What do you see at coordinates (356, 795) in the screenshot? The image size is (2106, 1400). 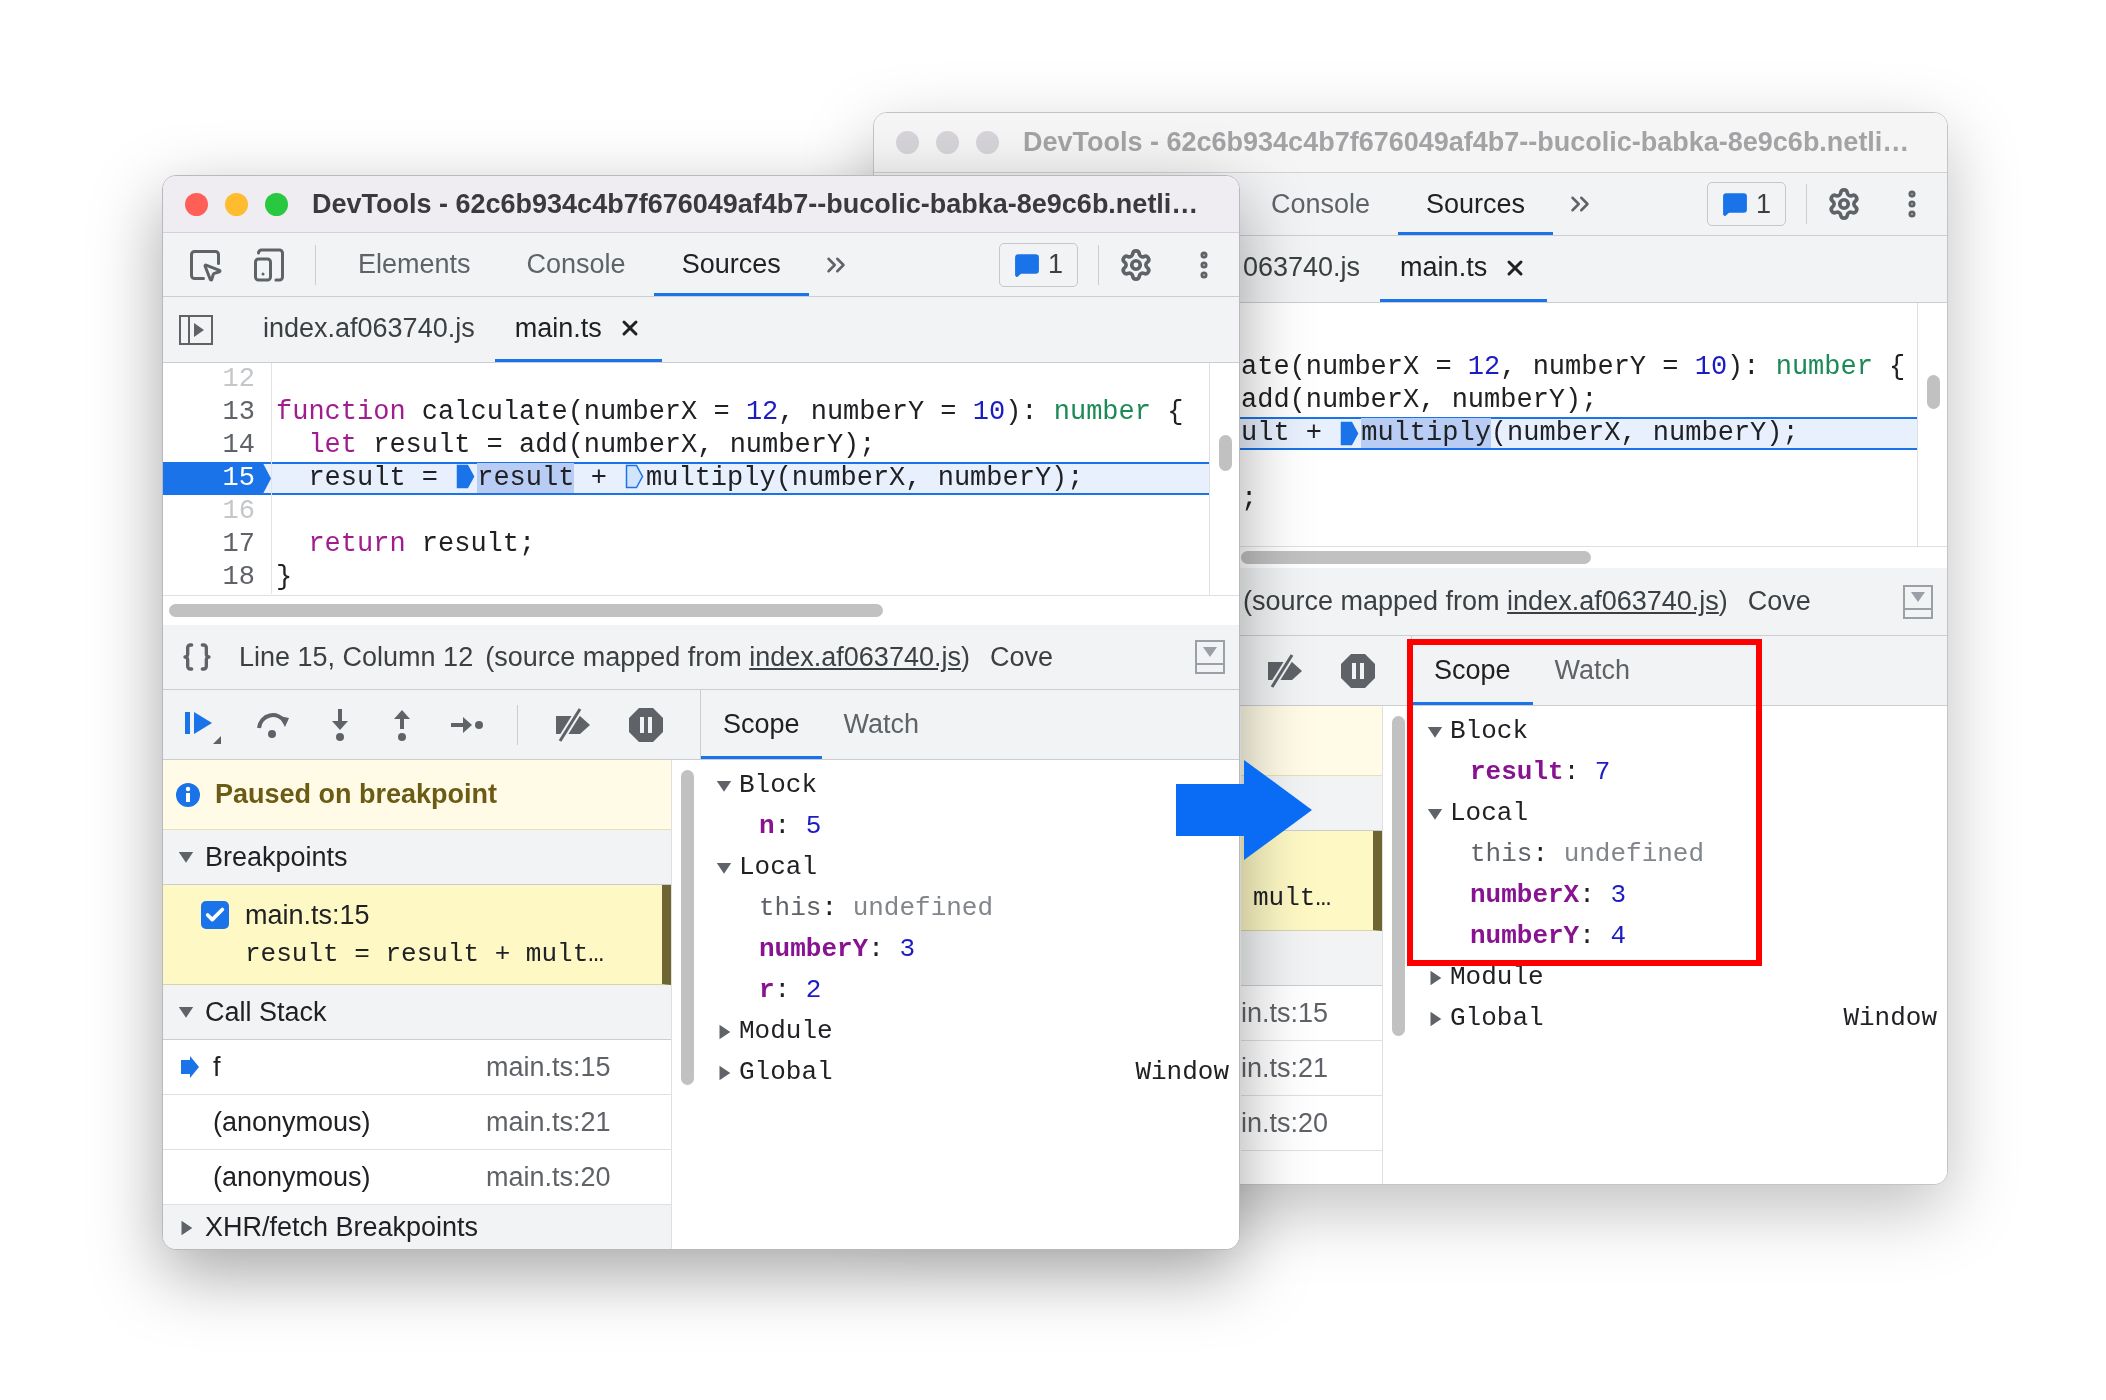 I see `paused-message: Paused on breakpoint` at bounding box center [356, 795].